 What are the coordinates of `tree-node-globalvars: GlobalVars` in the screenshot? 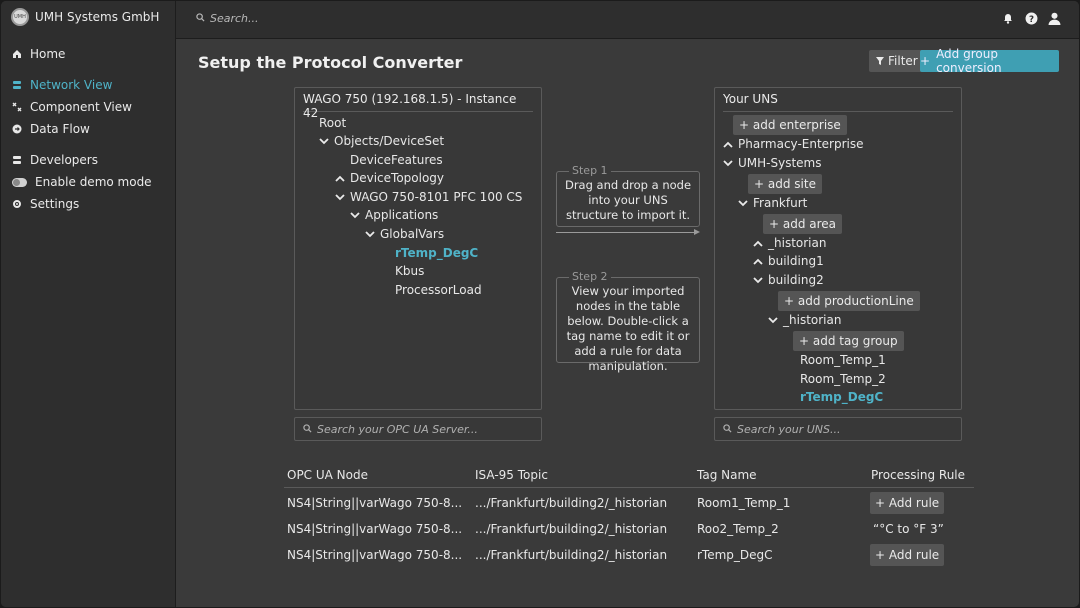 It's located at (404, 234).